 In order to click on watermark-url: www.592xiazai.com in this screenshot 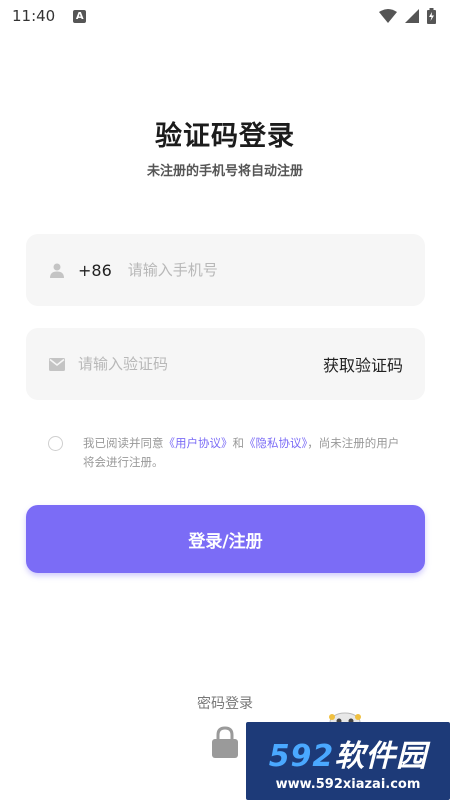, I will do `click(348, 784)`.